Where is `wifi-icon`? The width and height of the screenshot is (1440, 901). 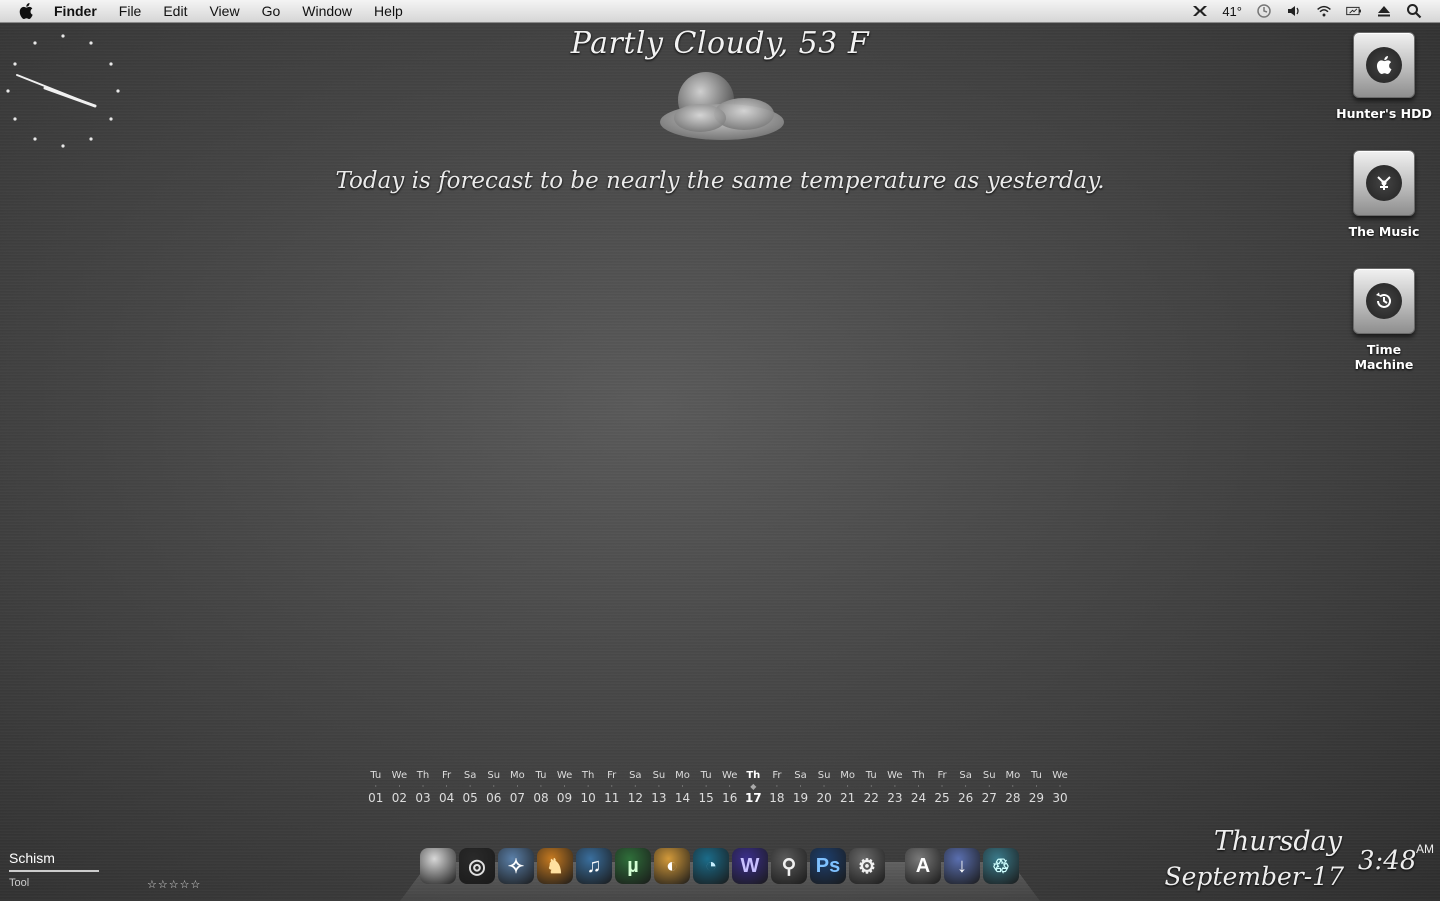 wifi-icon is located at coordinates (1324, 11).